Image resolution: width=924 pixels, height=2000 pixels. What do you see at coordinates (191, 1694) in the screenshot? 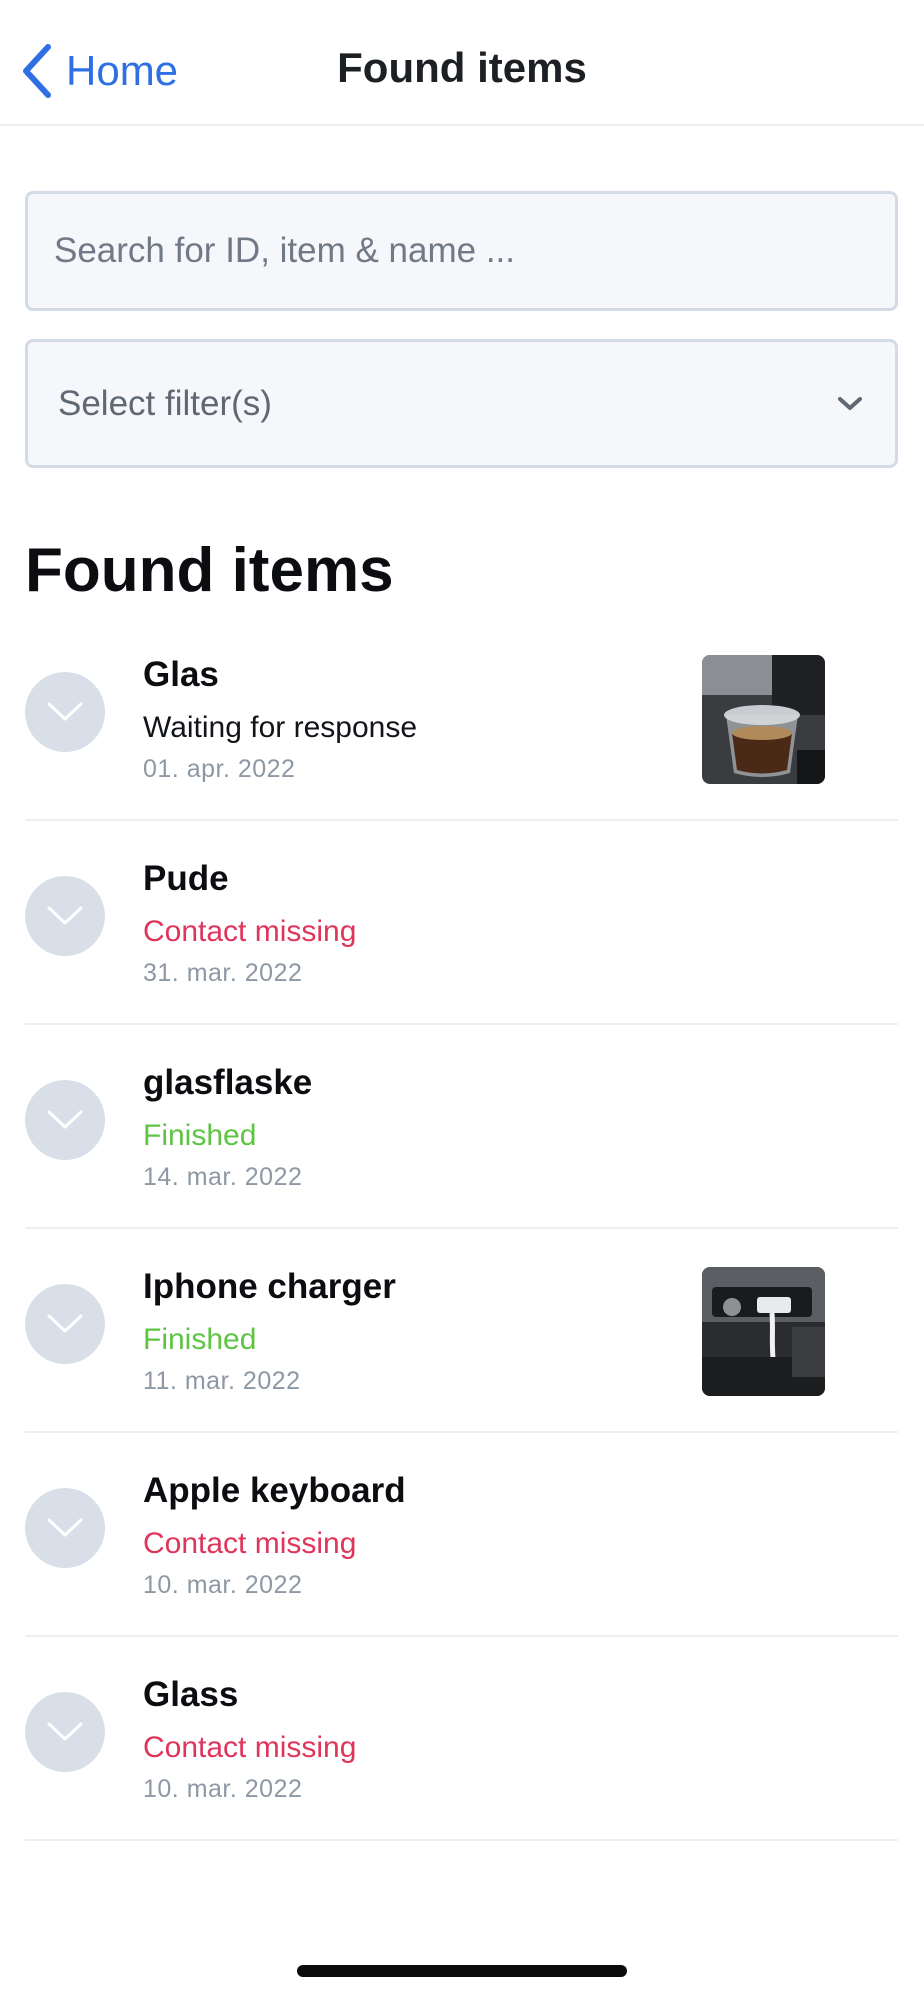
I see `item-title: Glass` at bounding box center [191, 1694].